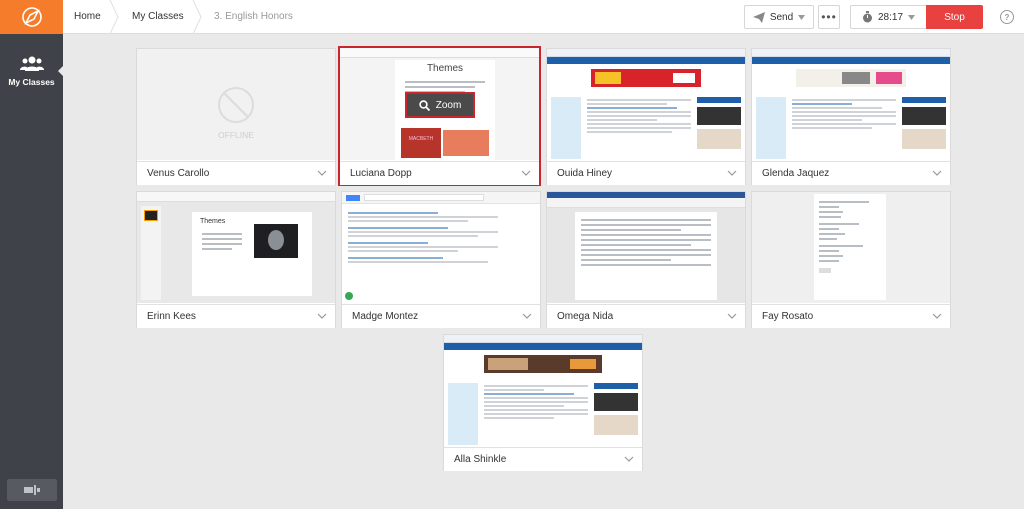  I want to click on active-indicator, so click(60, 71).